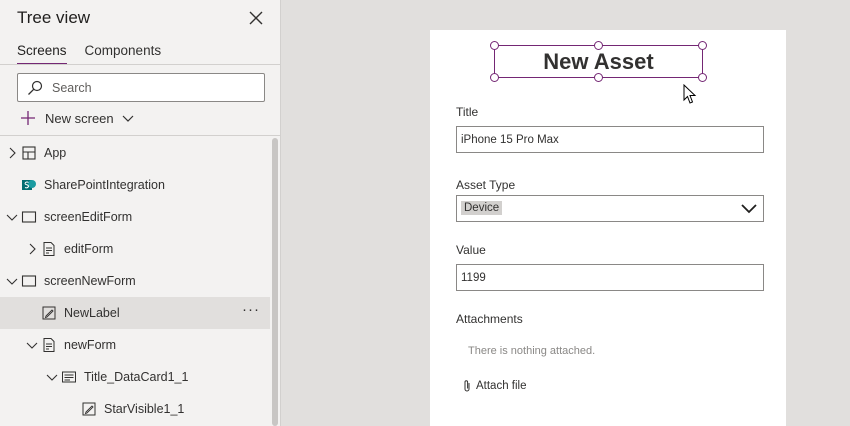  Describe the element at coordinates (275, 282) in the screenshot. I see `tree-scrollbar` at that location.